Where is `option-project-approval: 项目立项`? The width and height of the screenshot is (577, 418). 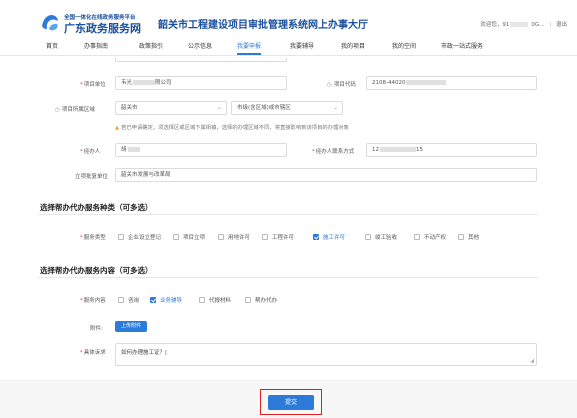 option-project-approval: 项目立项 is located at coordinates (189, 237).